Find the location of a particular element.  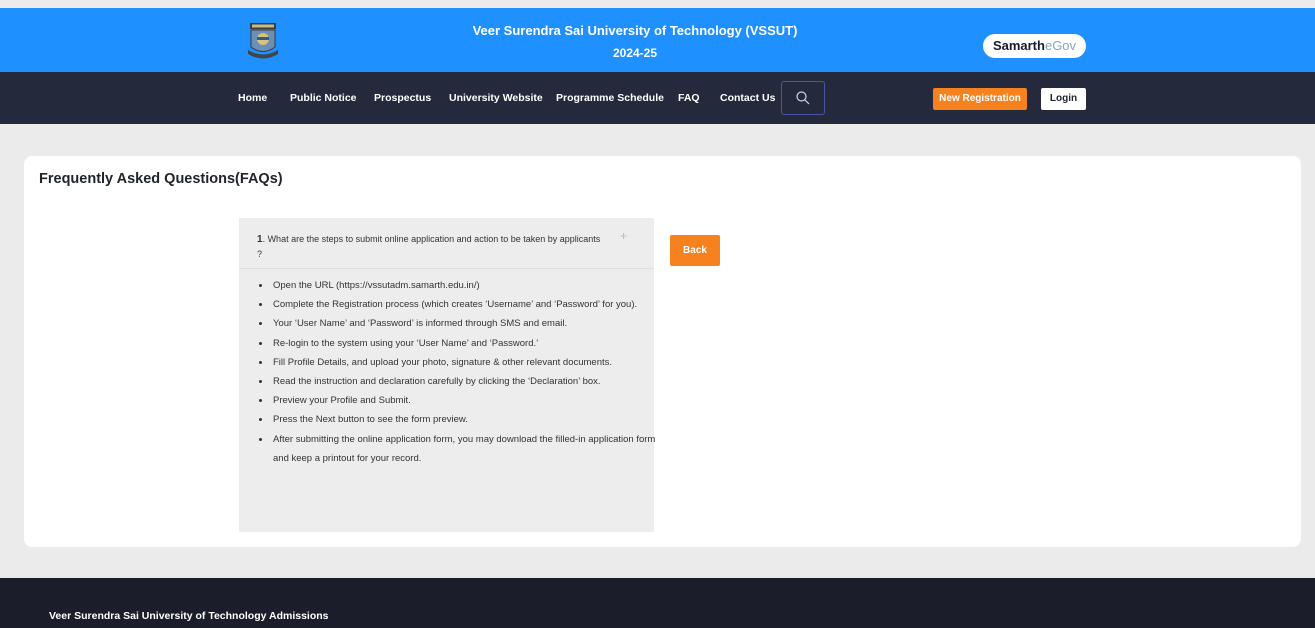

badge-egov-text: eGov is located at coordinates (1060, 45).